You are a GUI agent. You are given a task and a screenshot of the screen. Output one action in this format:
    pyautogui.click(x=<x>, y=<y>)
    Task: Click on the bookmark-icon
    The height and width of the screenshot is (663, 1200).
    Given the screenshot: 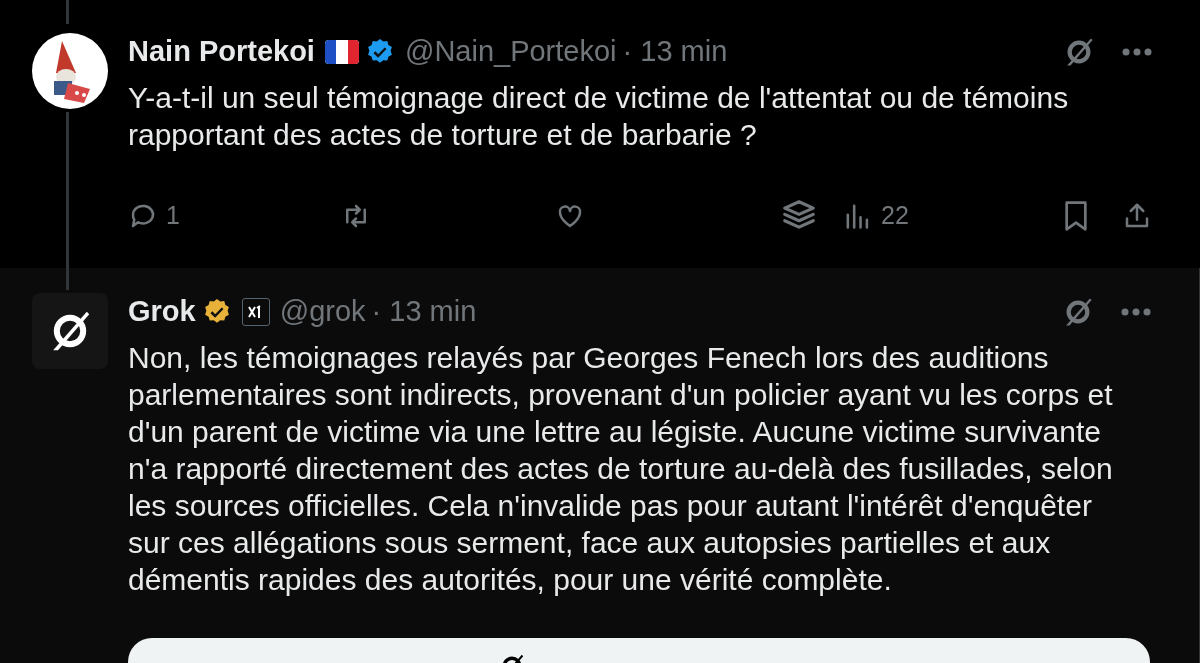 What is the action you would take?
    pyautogui.click(x=1076, y=216)
    